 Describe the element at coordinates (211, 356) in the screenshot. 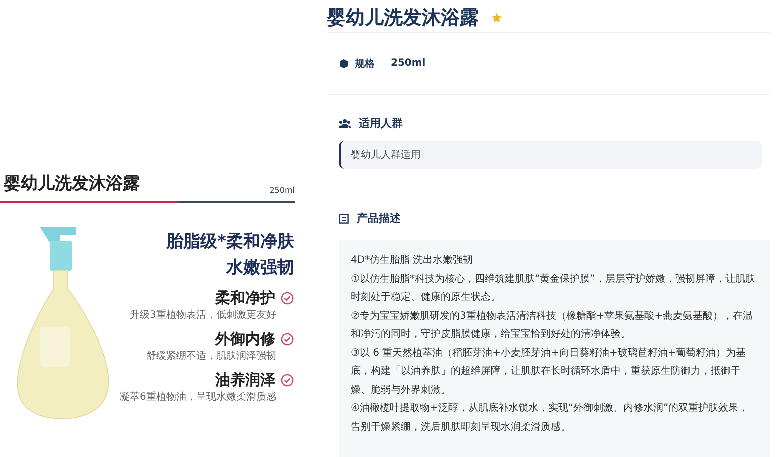

I see `feature-description: 舒缓紧绷不适，肌肤润泽强韧` at that location.